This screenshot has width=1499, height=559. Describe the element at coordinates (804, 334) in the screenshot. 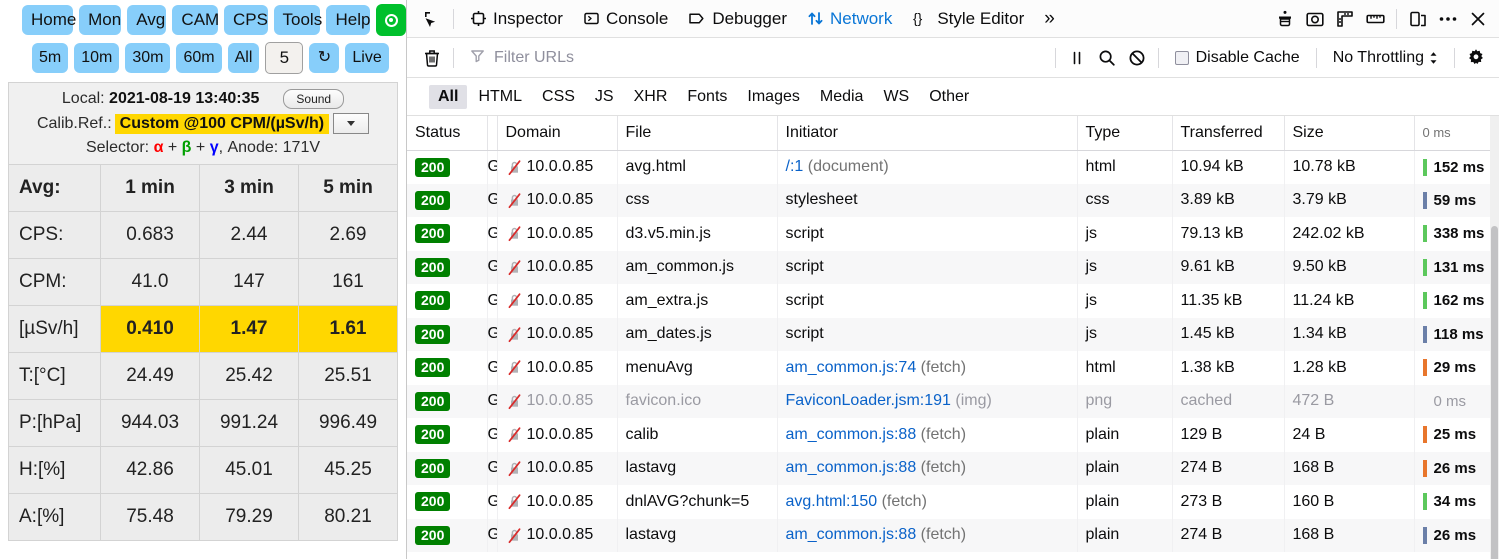

I see `initiator-cause: script` at that location.